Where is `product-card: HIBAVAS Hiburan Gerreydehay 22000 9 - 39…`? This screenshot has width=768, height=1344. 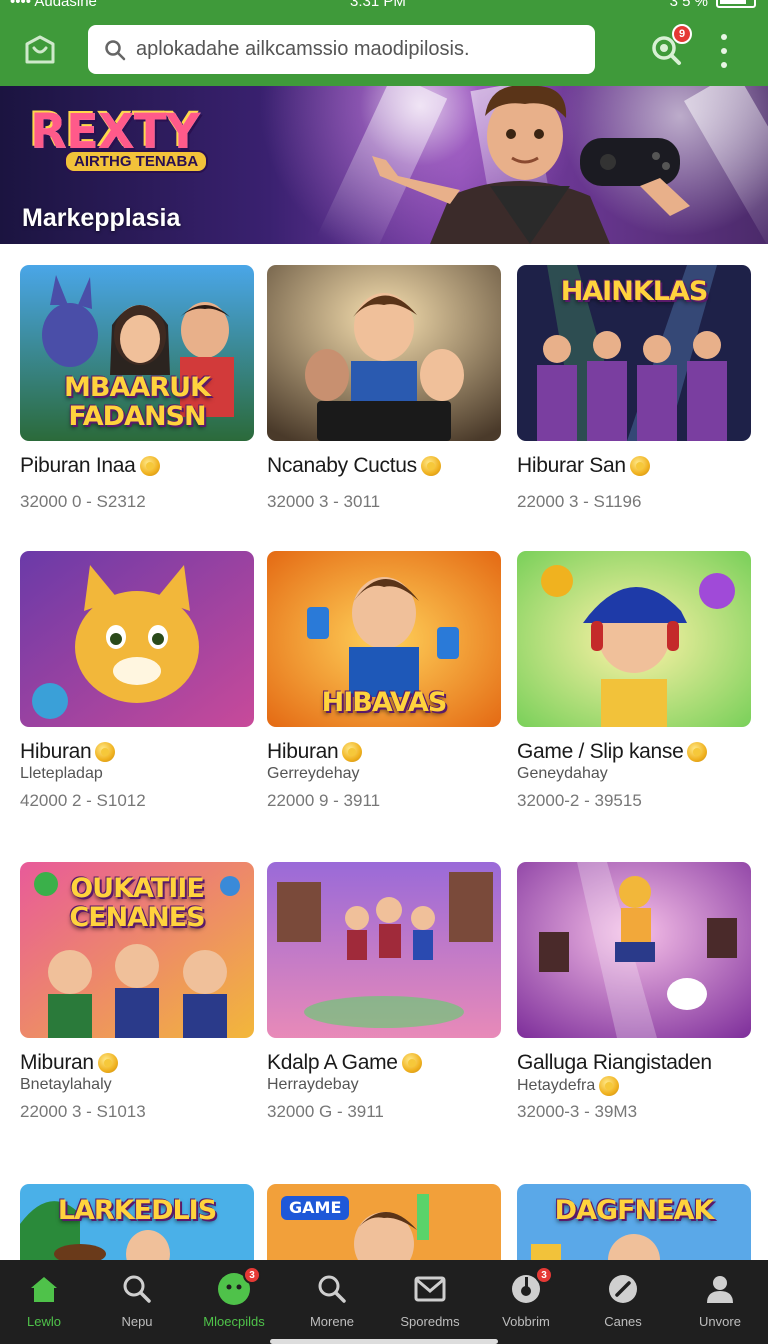
product-card: HIBAVAS Hiburan Gerreydehay 22000 9 - 39… is located at coordinates (384, 681).